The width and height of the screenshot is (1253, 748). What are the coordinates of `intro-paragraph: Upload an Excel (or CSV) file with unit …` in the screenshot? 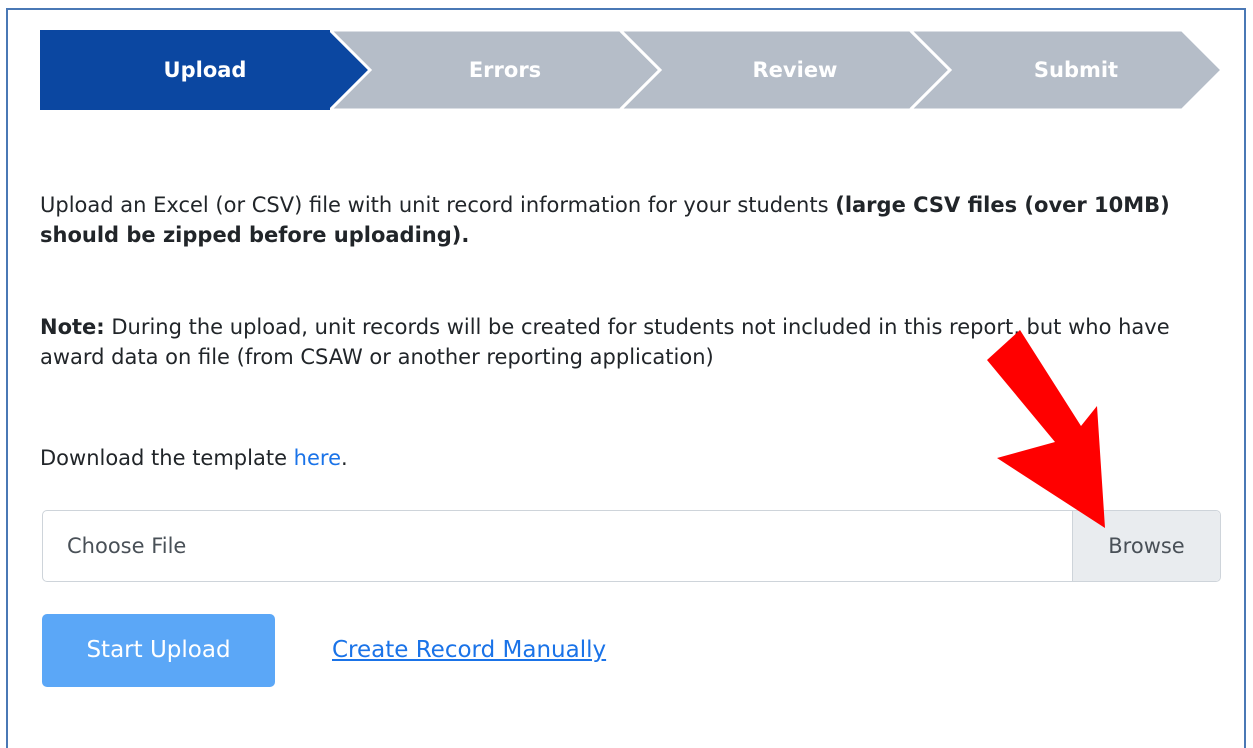 It's located at (635, 220).